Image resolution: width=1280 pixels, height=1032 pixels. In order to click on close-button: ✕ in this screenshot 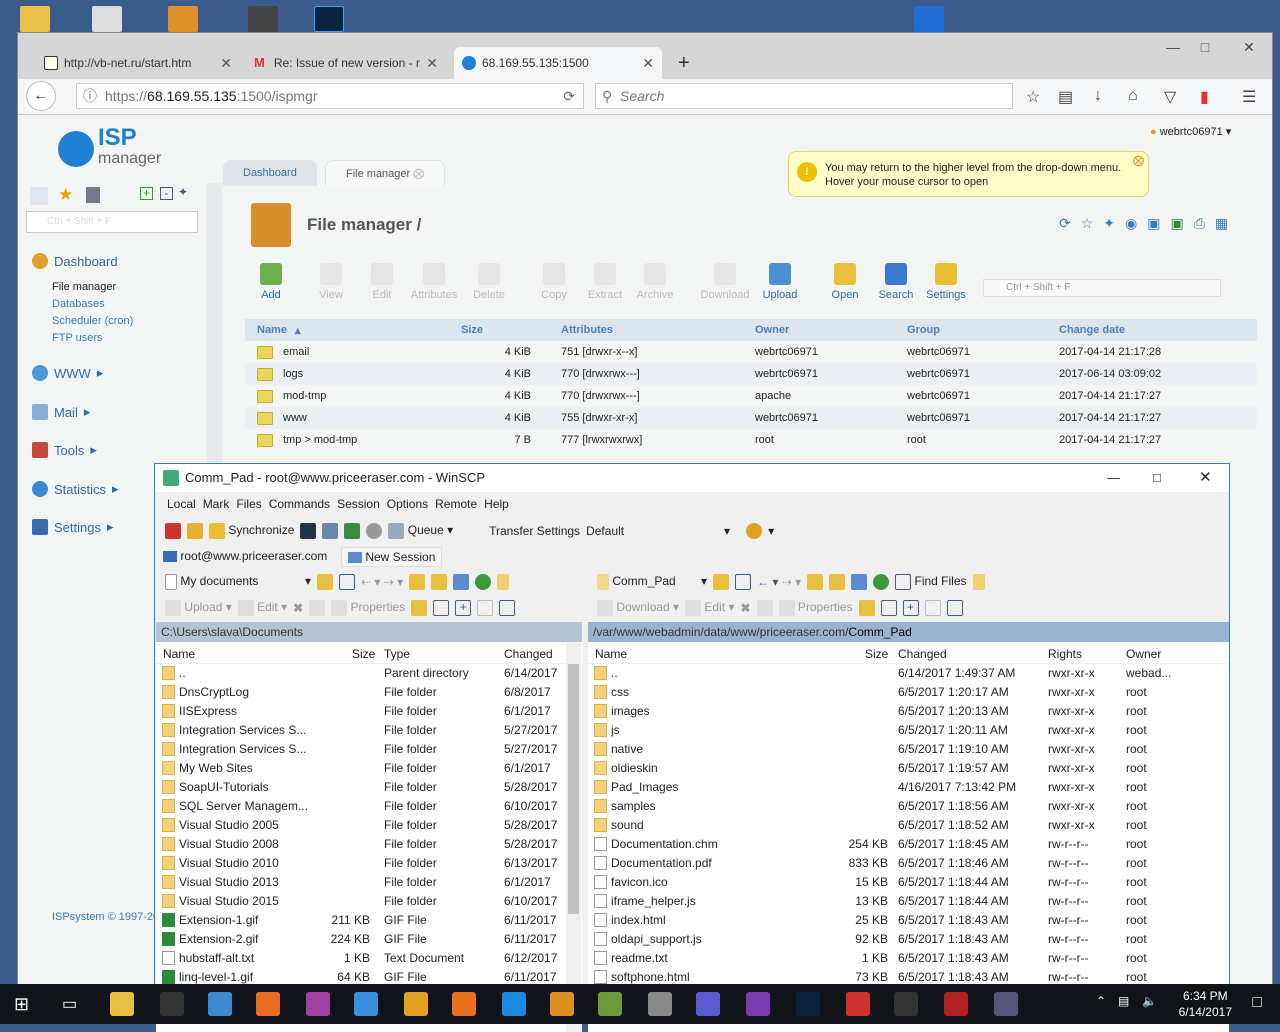, I will do `click(1249, 47)`.